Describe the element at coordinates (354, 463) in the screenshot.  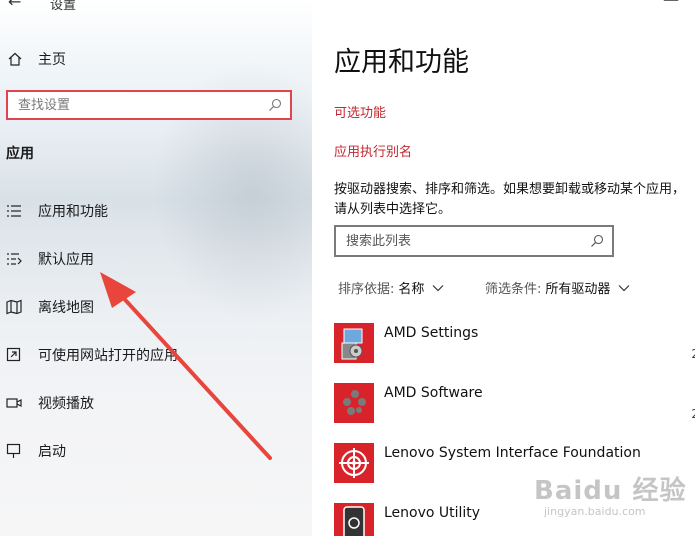
I see `lenovo-system-interface-icon` at that location.